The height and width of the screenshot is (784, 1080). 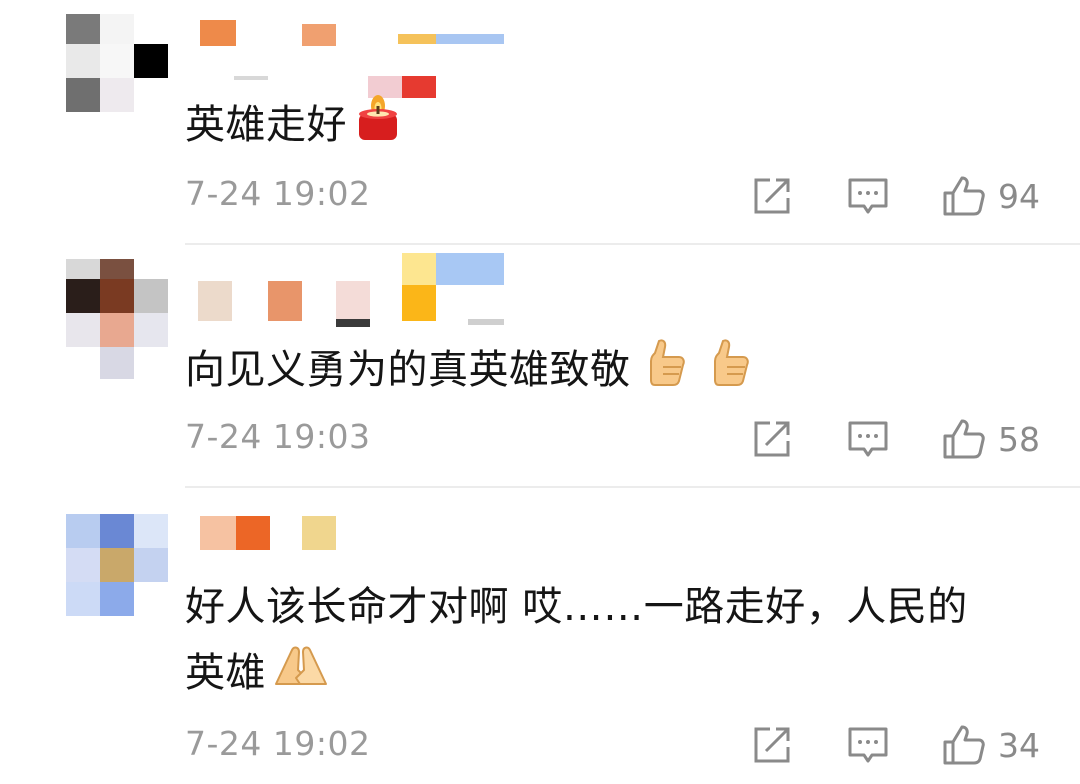 I want to click on action-bar: 94, so click(x=896, y=196).